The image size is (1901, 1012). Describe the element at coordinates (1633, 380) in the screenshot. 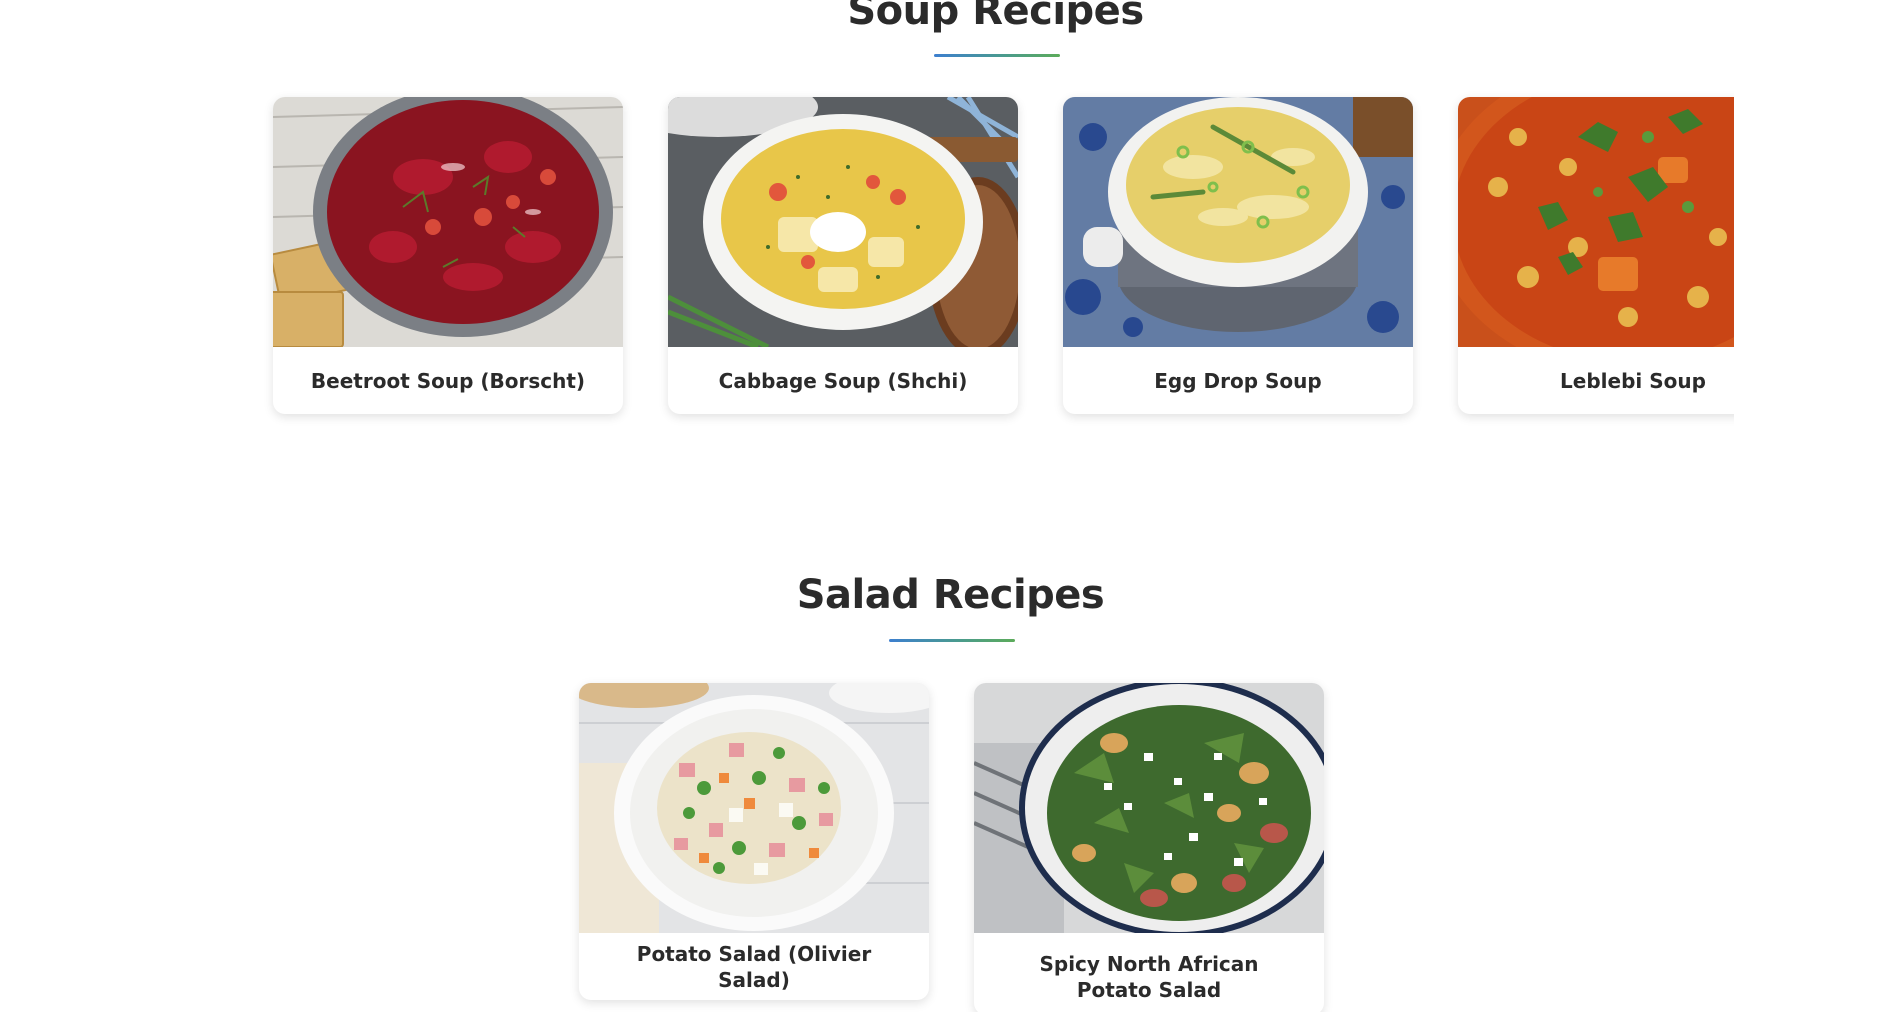

I see `soup-card-label: Leblebi Soup` at that location.